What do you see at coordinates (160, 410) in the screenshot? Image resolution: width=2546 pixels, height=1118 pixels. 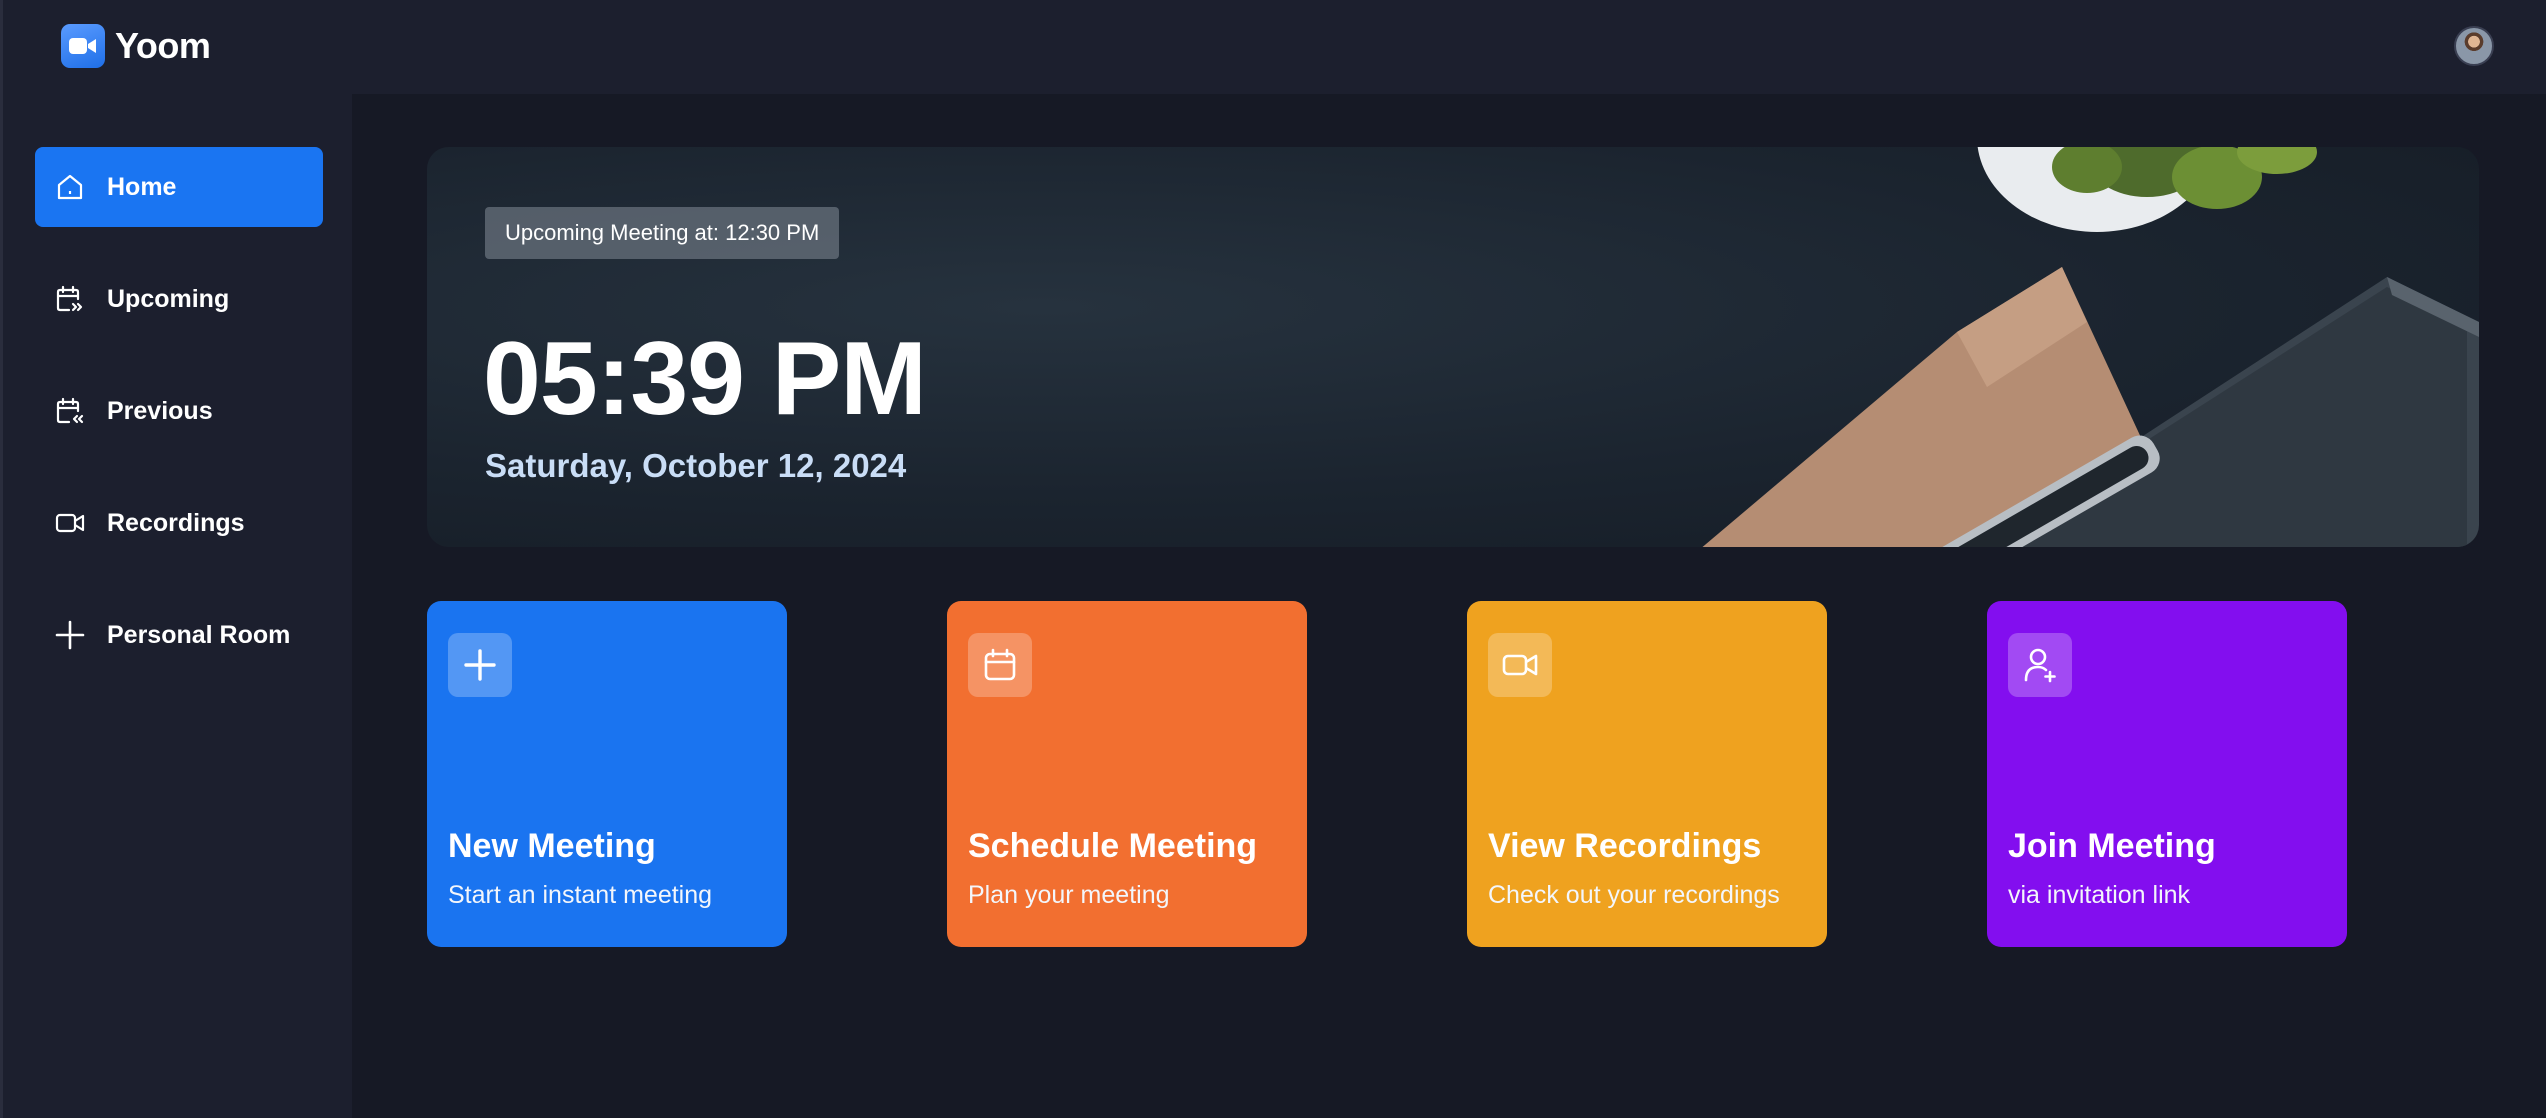 I see `sidebar-item-label: Previous` at bounding box center [160, 410].